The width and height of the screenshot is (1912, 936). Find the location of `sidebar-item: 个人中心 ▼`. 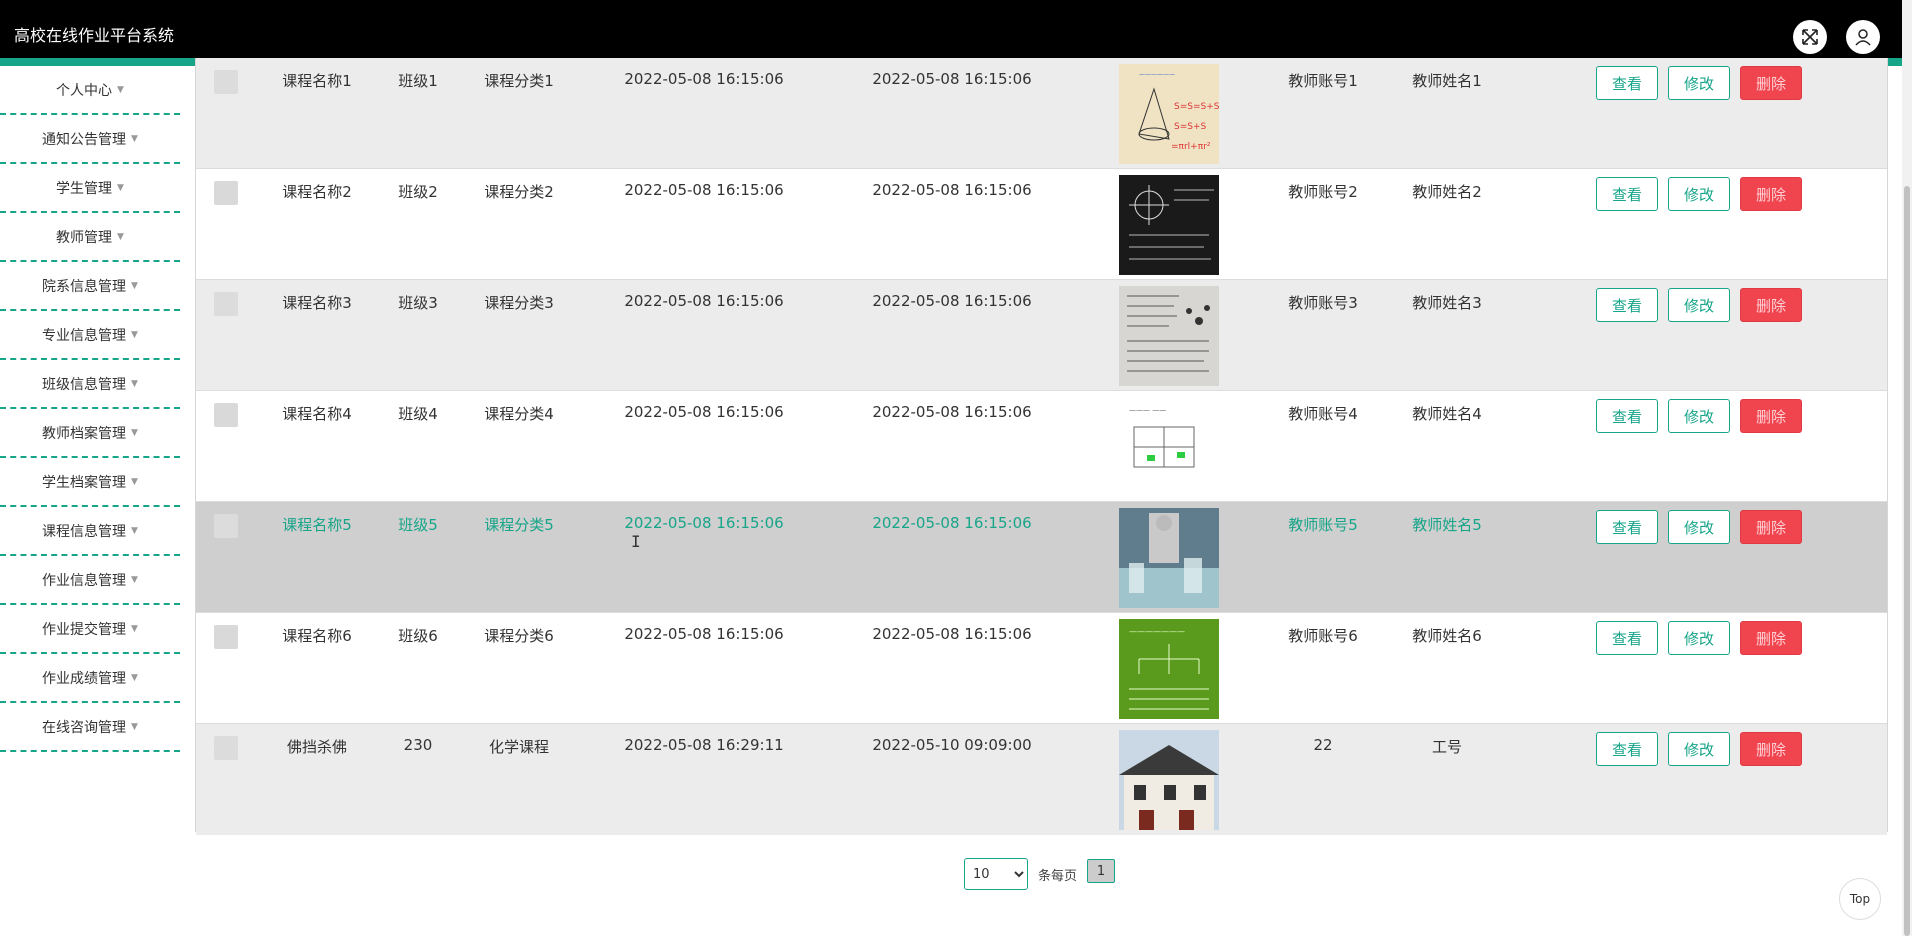

sidebar-item: 个人中心 ▼ is located at coordinates (90, 90).